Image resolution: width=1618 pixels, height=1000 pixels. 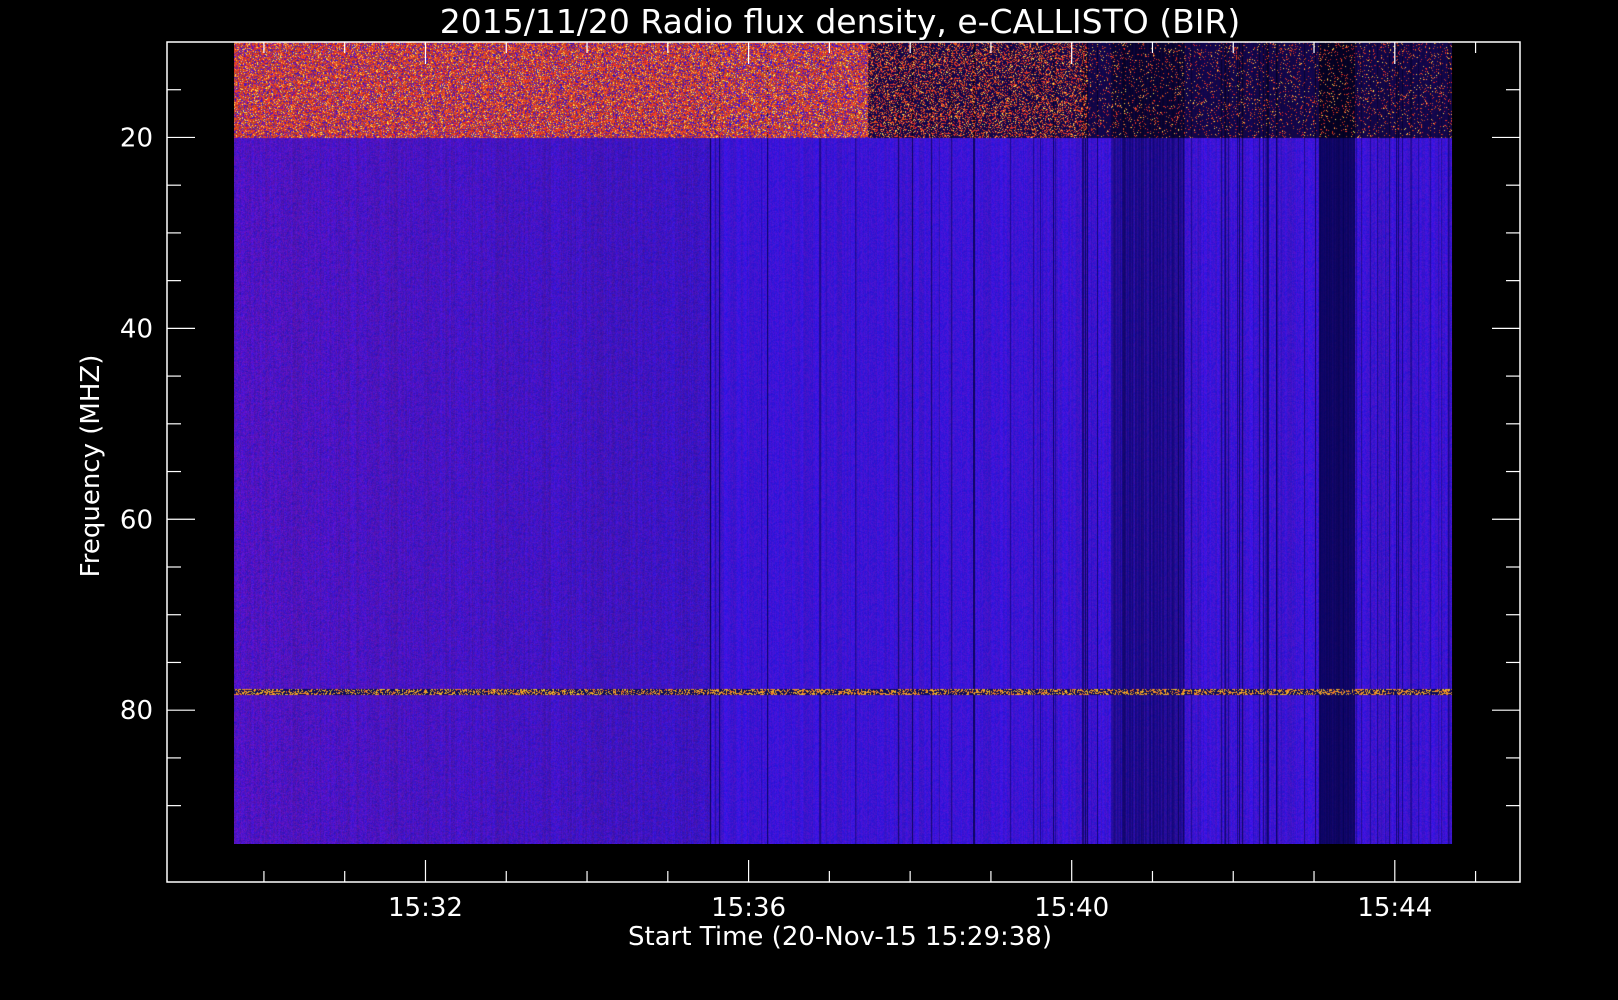 I want to click on x-tick-label: 15:44, so click(x=1394, y=908).